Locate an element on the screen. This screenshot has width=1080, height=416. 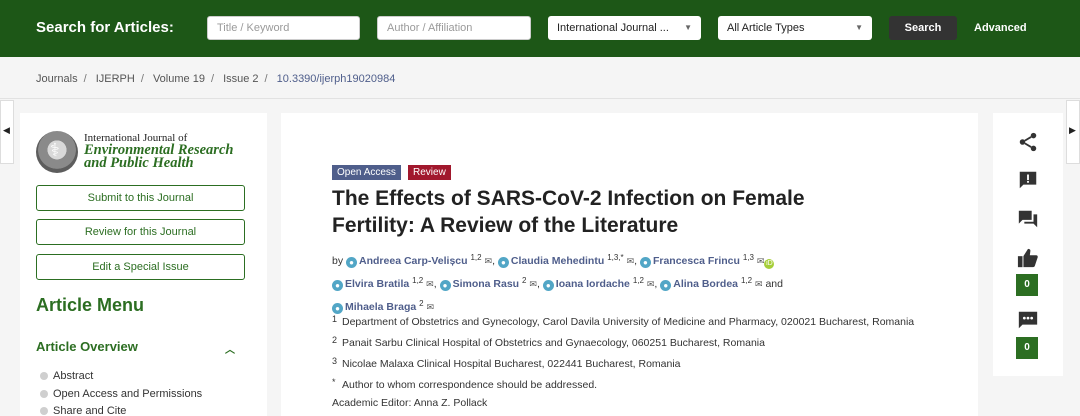
journal-select: International Journal ... ▼ is located at coordinates (624, 28).